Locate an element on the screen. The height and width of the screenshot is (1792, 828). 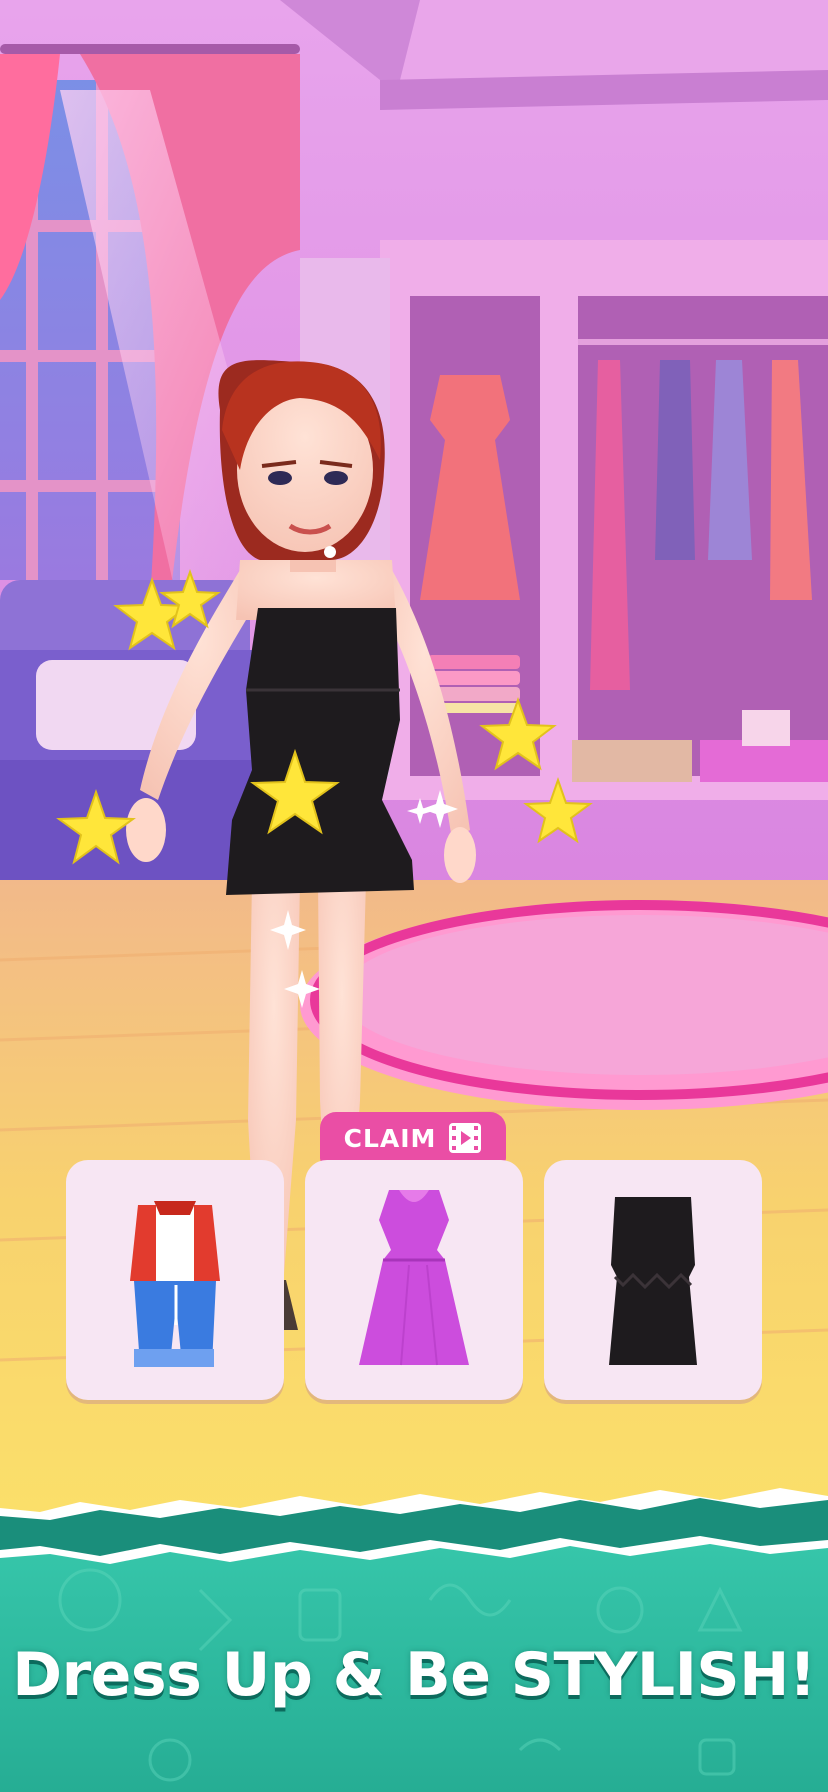
outfit-card-casual is located at coordinates (175, 1280).